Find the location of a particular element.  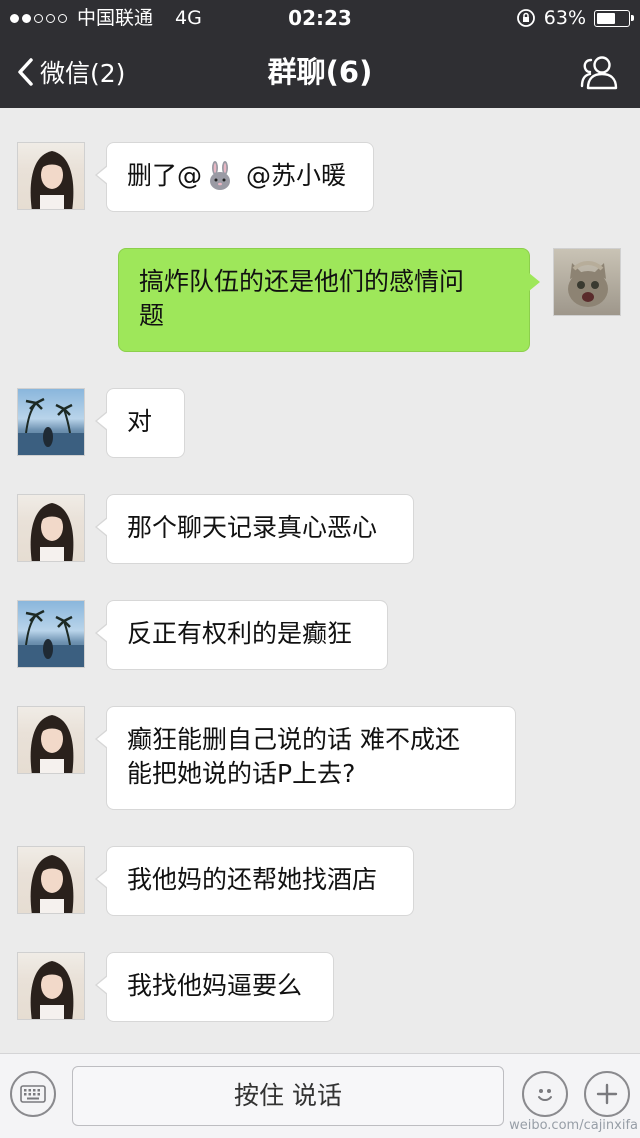

message-bubble: 那个聊天记录真心恶心 is located at coordinates (254, 529).